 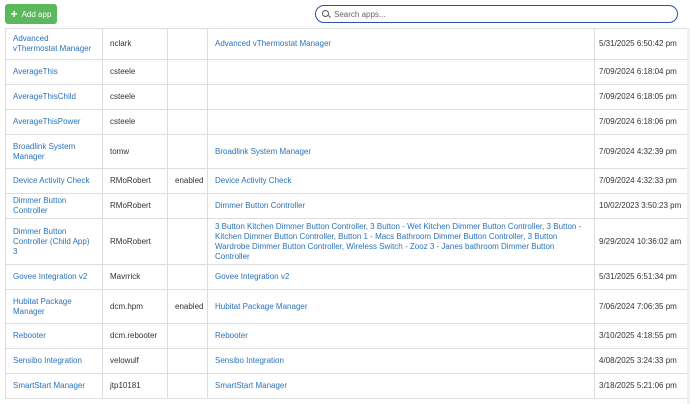 What do you see at coordinates (54, 336) in the screenshot?
I see `app-name-link: Rebooter` at bounding box center [54, 336].